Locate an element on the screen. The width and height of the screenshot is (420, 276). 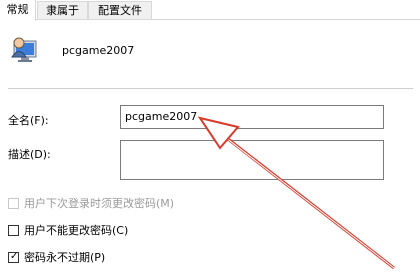
password-never-expires-checkbox: ✓ is located at coordinates (13, 257).